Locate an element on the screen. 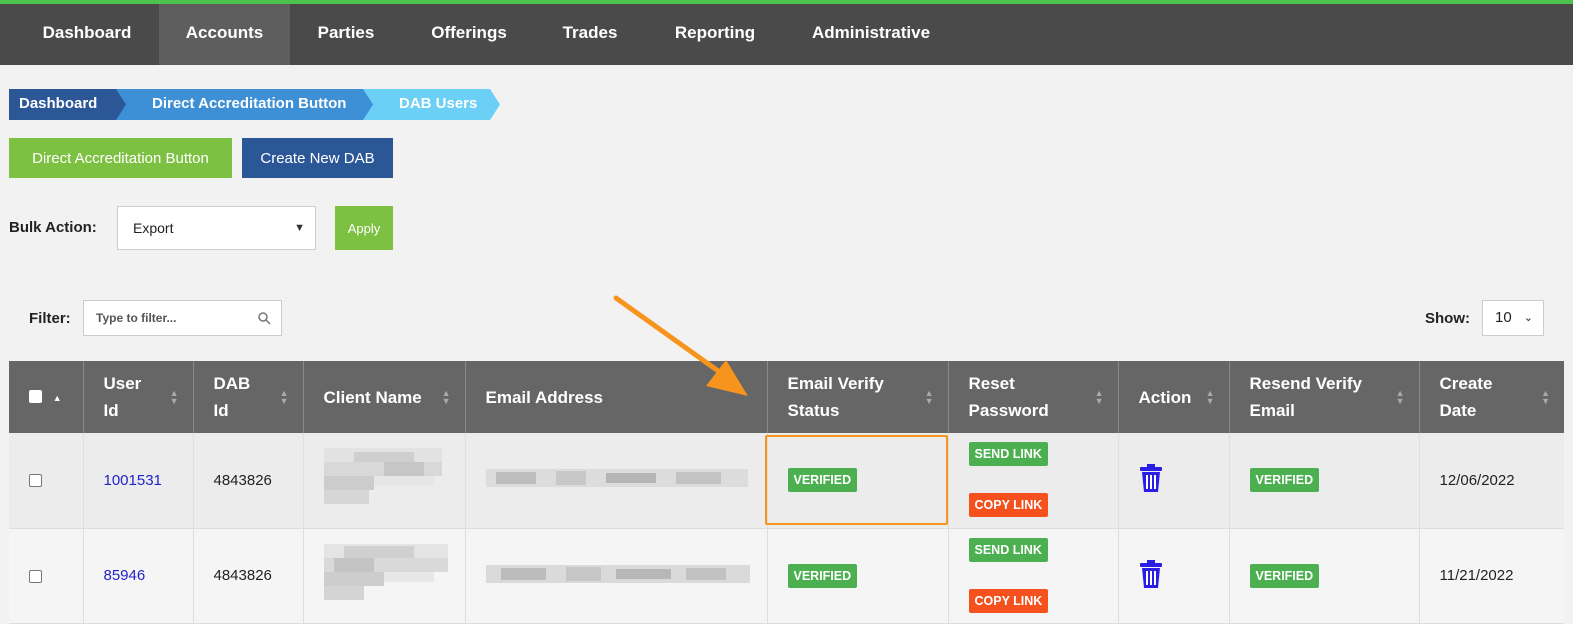 The width and height of the screenshot is (1573, 624). header-resend-line2: Email is located at coordinates (1272, 410).